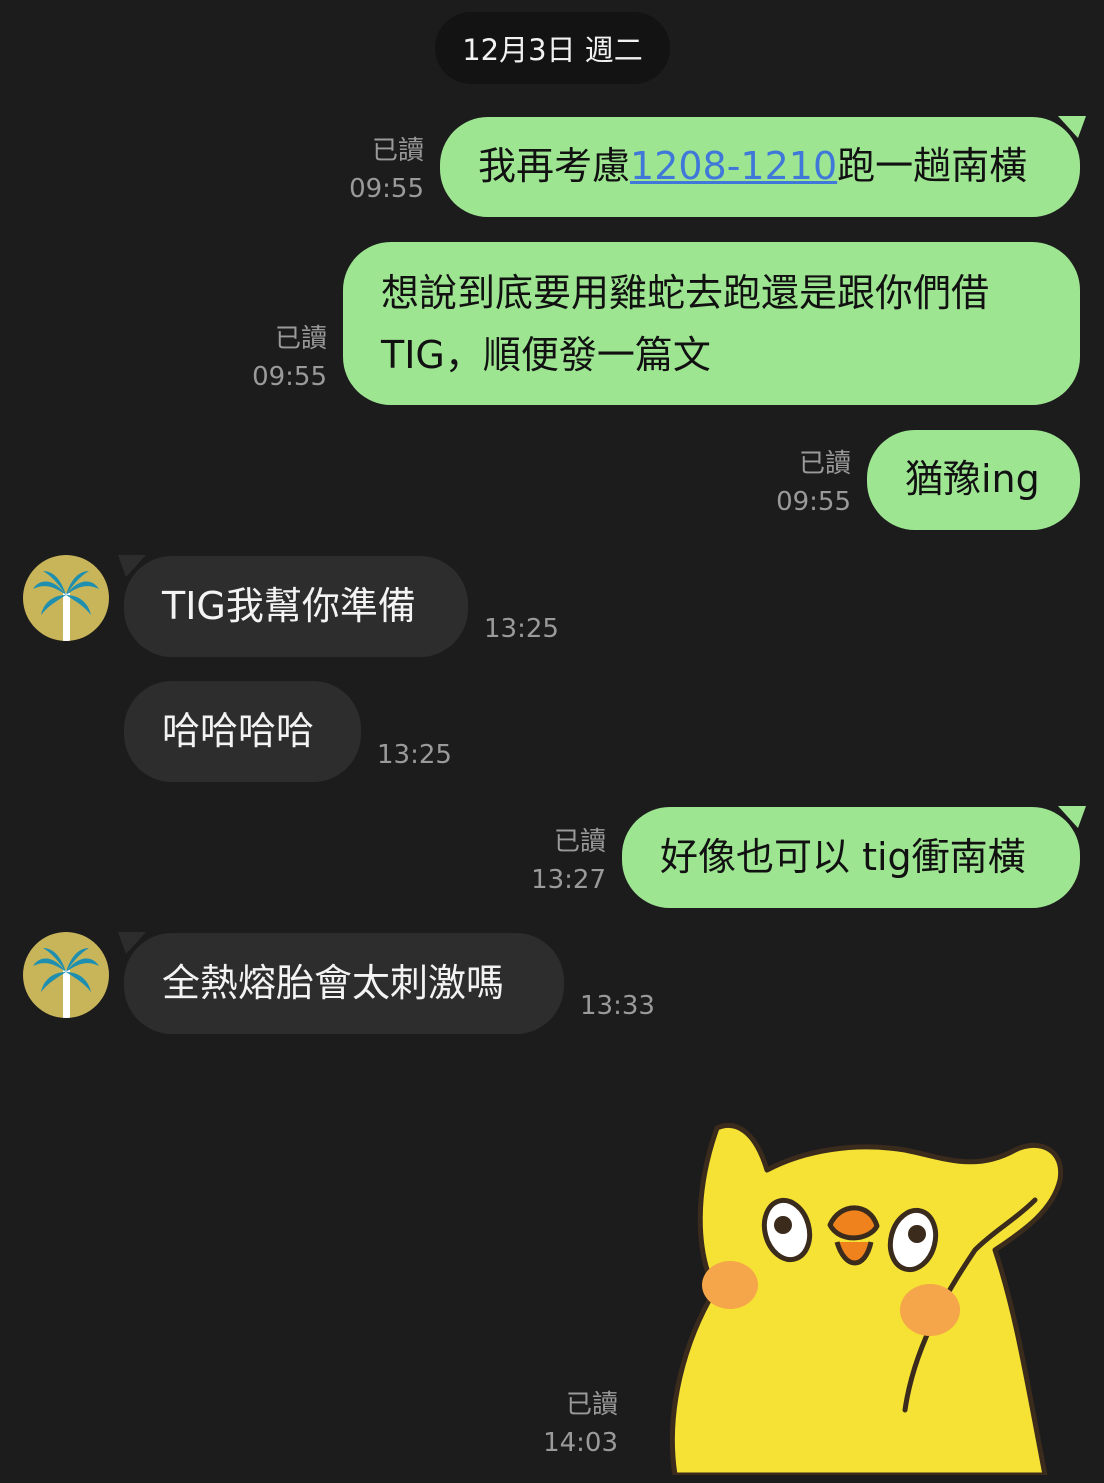 The height and width of the screenshot is (1483, 1104). Describe the element at coordinates (289, 606) in the screenshot. I see `message-text: TIG我幫你準備` at that location.